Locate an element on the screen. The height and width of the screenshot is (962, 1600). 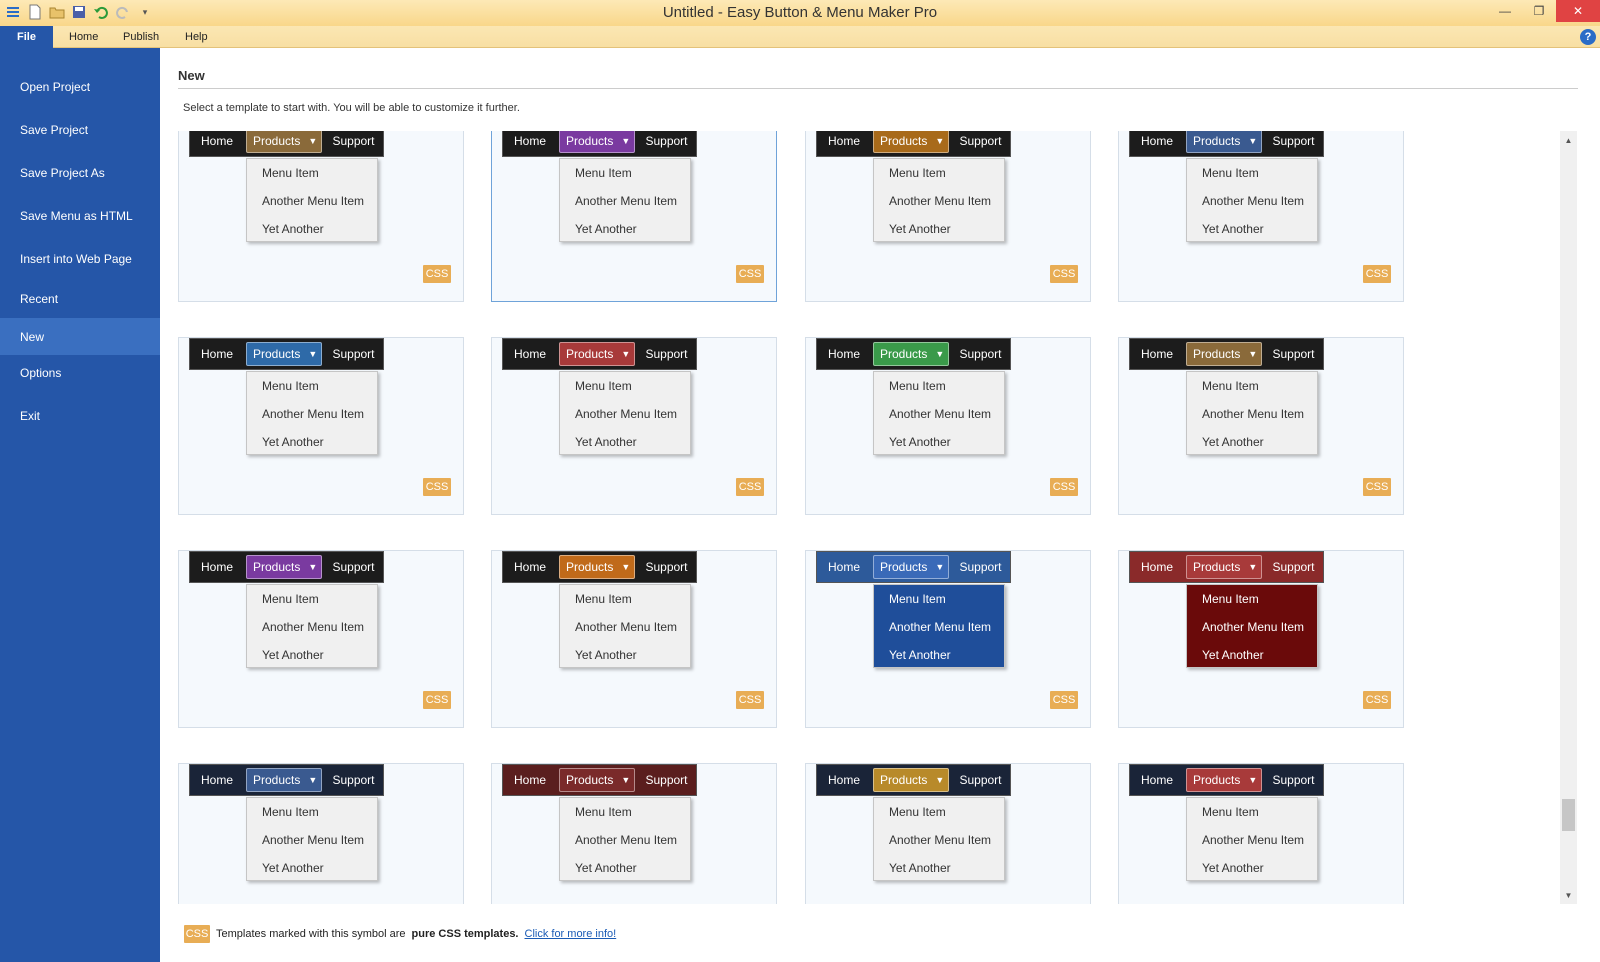
sidebar-item-options: Options is located at coordinates (80, 373).